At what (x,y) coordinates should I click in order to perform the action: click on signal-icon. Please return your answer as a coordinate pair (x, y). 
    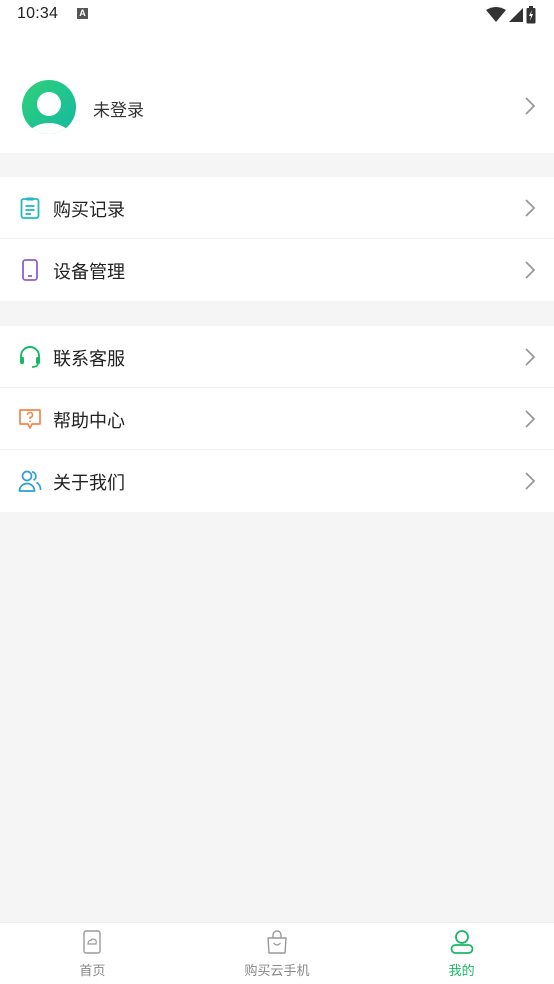
    Looking at the image, I should click on (516, 15).